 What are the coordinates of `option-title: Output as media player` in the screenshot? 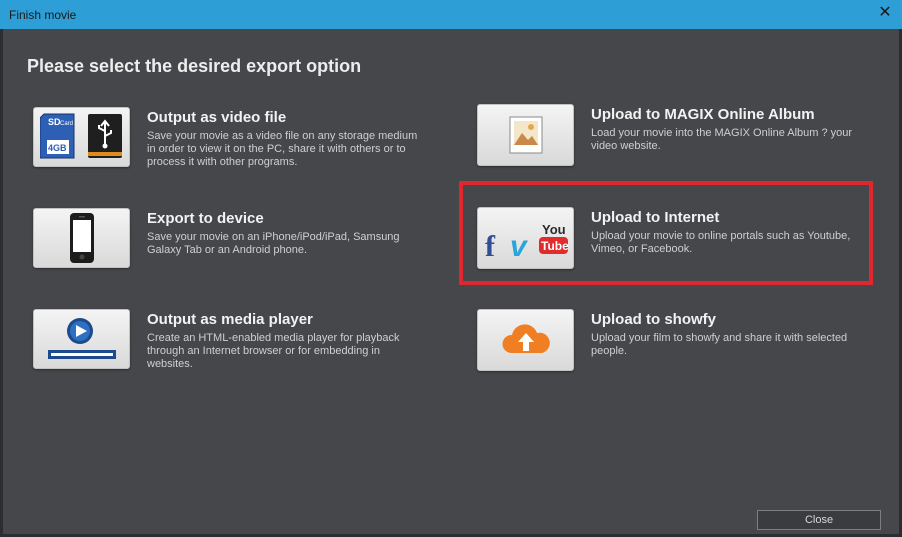 It's located at (230, 319).